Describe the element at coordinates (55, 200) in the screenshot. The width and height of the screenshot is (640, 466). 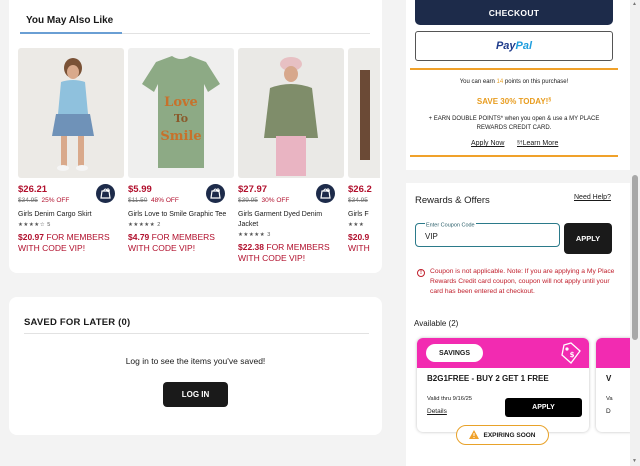
I see `product-discount: 25% OFF` at that location.